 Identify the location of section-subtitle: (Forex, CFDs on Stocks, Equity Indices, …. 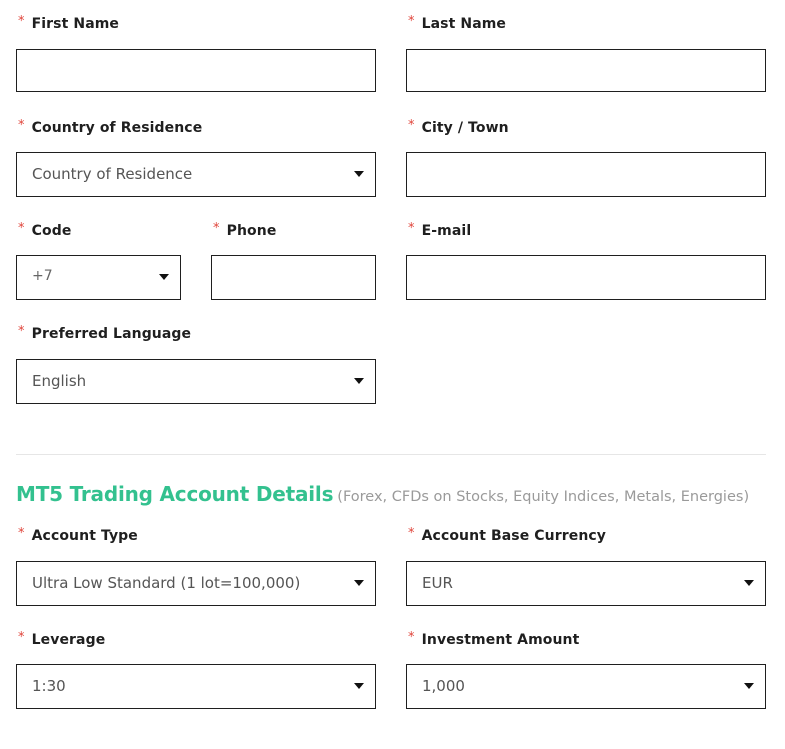
(543, 497).